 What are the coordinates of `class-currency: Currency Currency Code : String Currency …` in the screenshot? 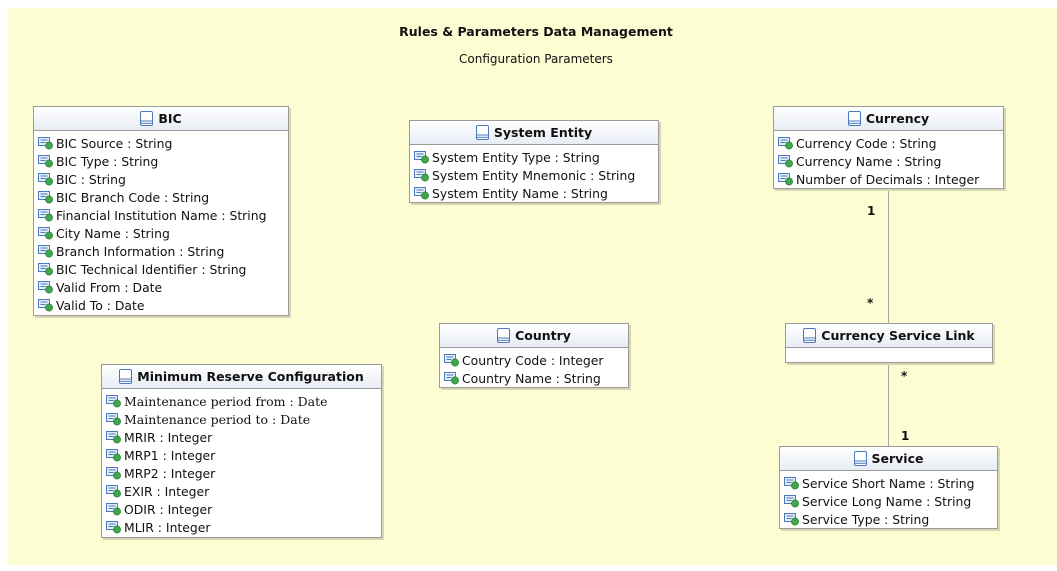 It's located at (888, 147).